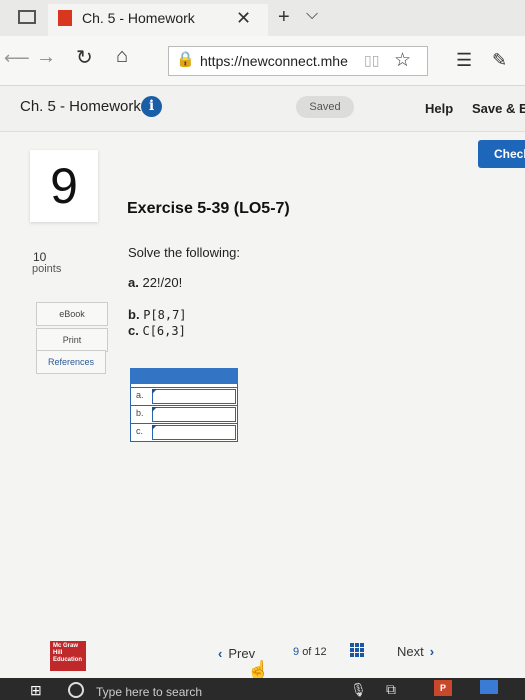 The image size is (525, 700). What do you see at coordinates (140, 413) in the screenshot?
I see `answer-row-label: b.` at bounding box center [140, 413].